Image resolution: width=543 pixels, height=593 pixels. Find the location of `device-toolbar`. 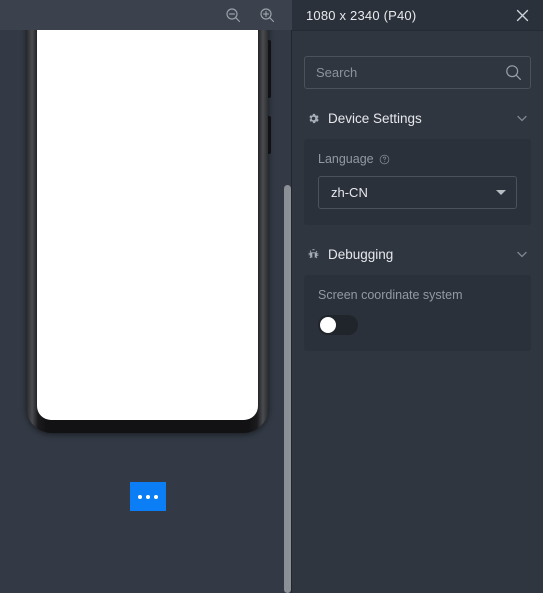

device-toolbar is located at coordinates (146, 15).